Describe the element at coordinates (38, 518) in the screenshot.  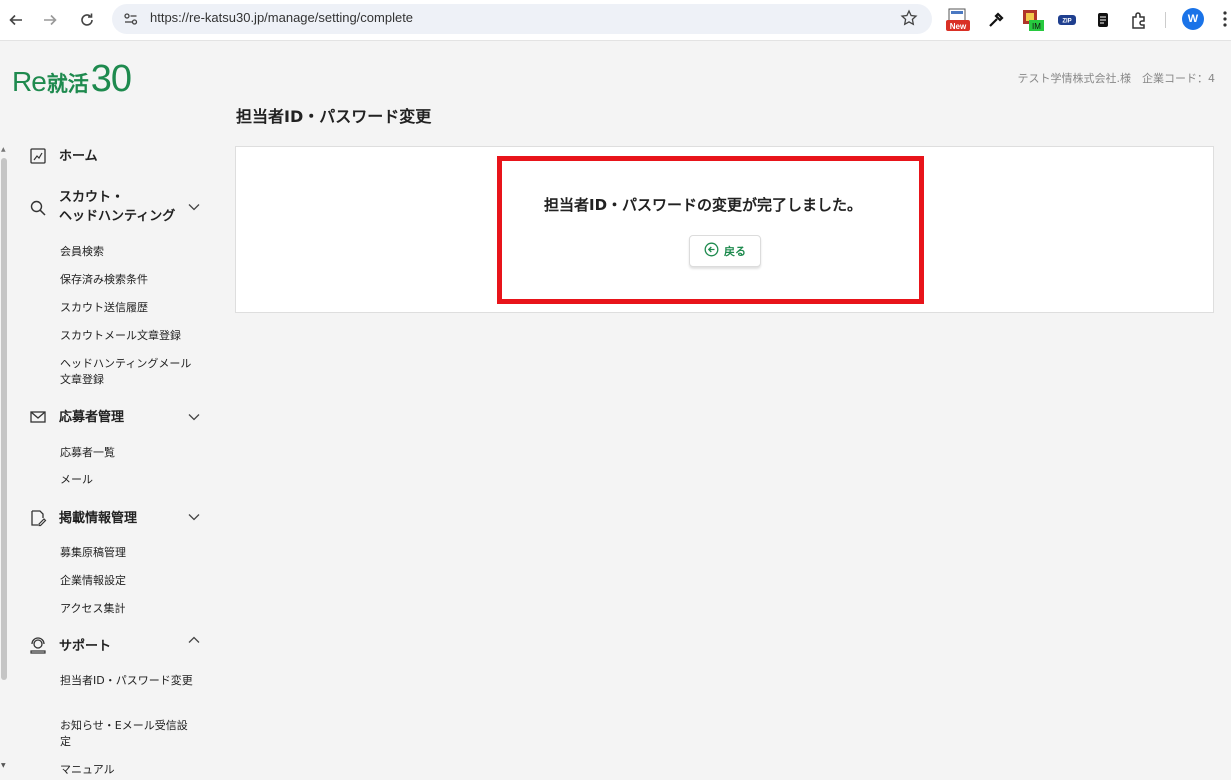
I see `edit-document-icon` at that location.